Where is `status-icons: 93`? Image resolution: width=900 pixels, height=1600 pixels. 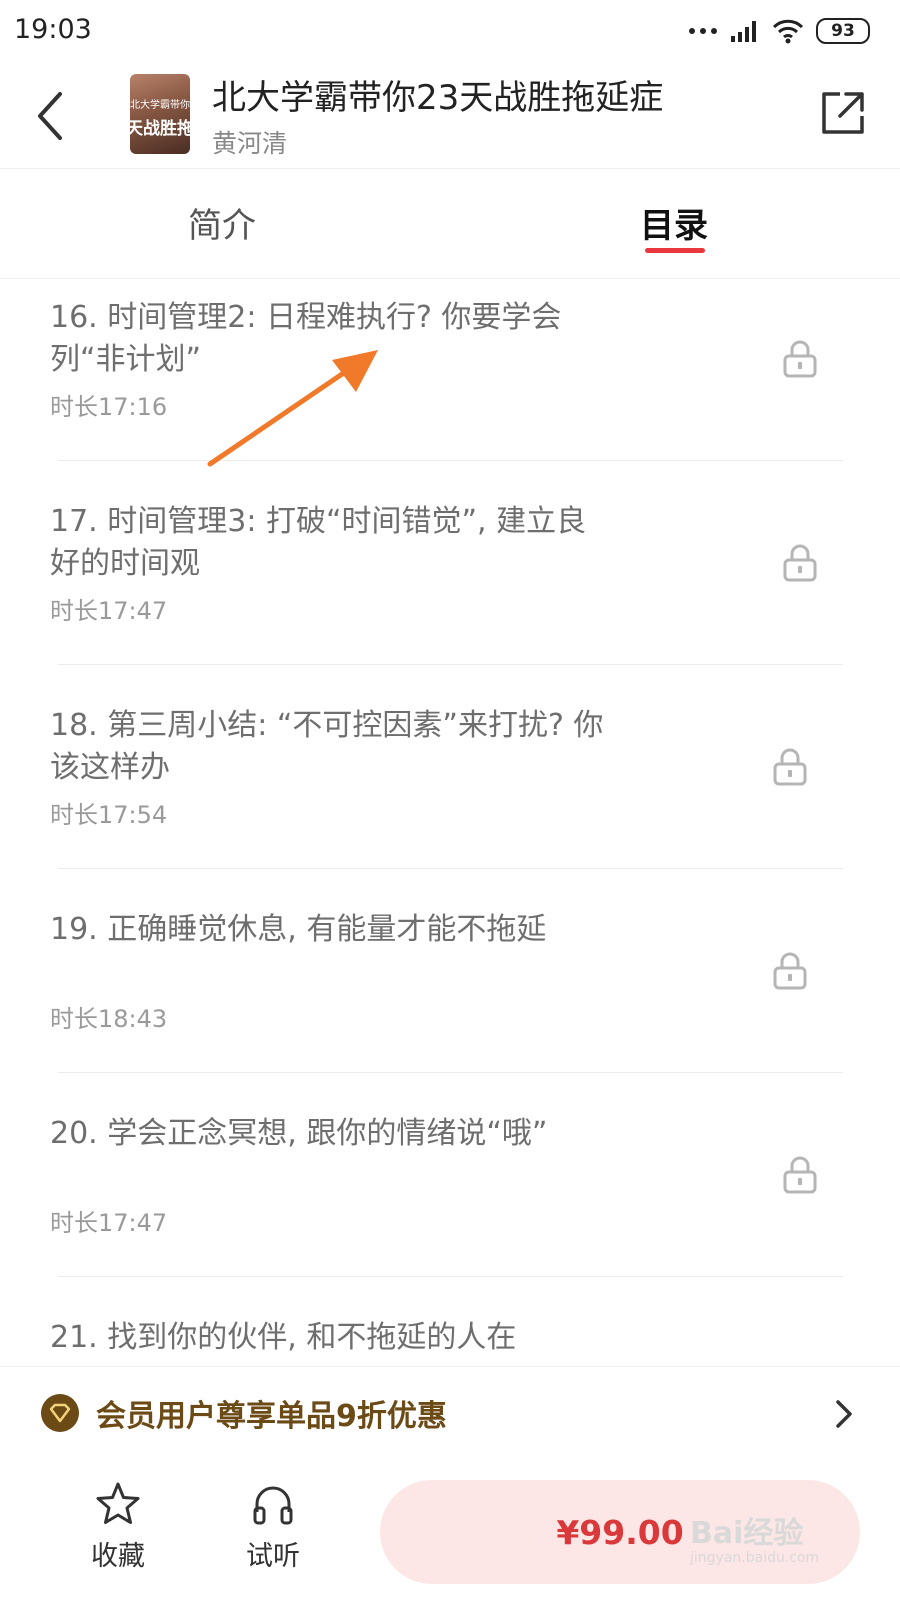
status-icons: 93 is located at coordinates (779, 31).